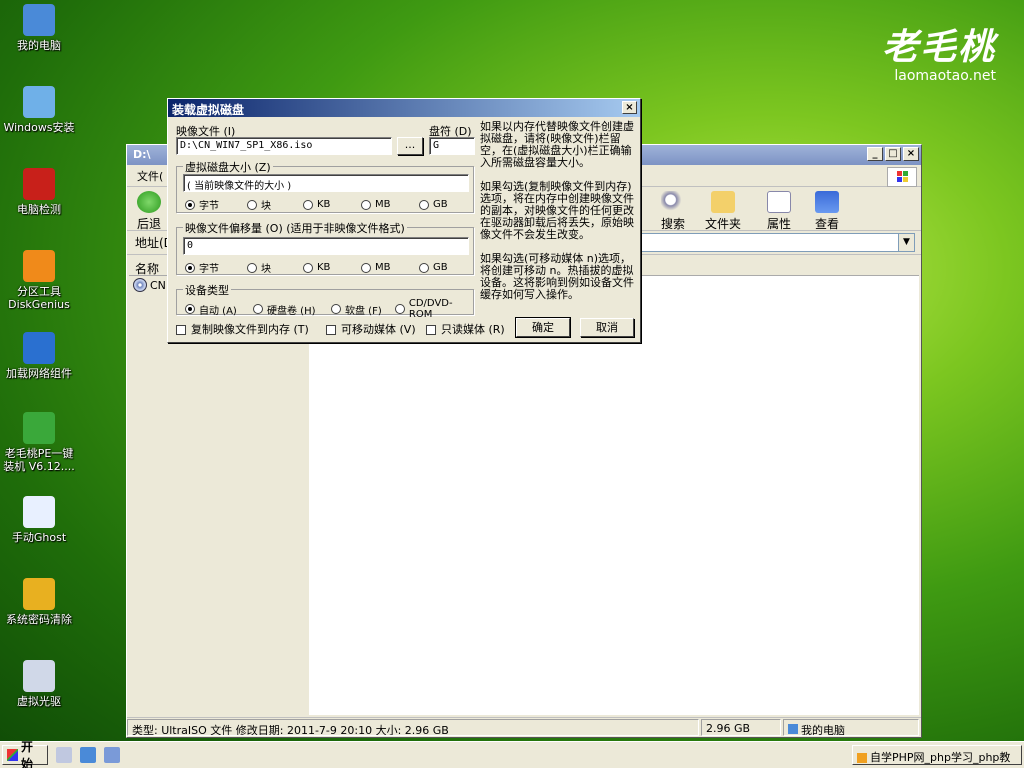 Image resolution: width=1024 pixels, height=768 pixels. What do you see at coordinates (893, 154) in the screenshot?
I see `maximize-button: □` at bounding box center [893, 154].